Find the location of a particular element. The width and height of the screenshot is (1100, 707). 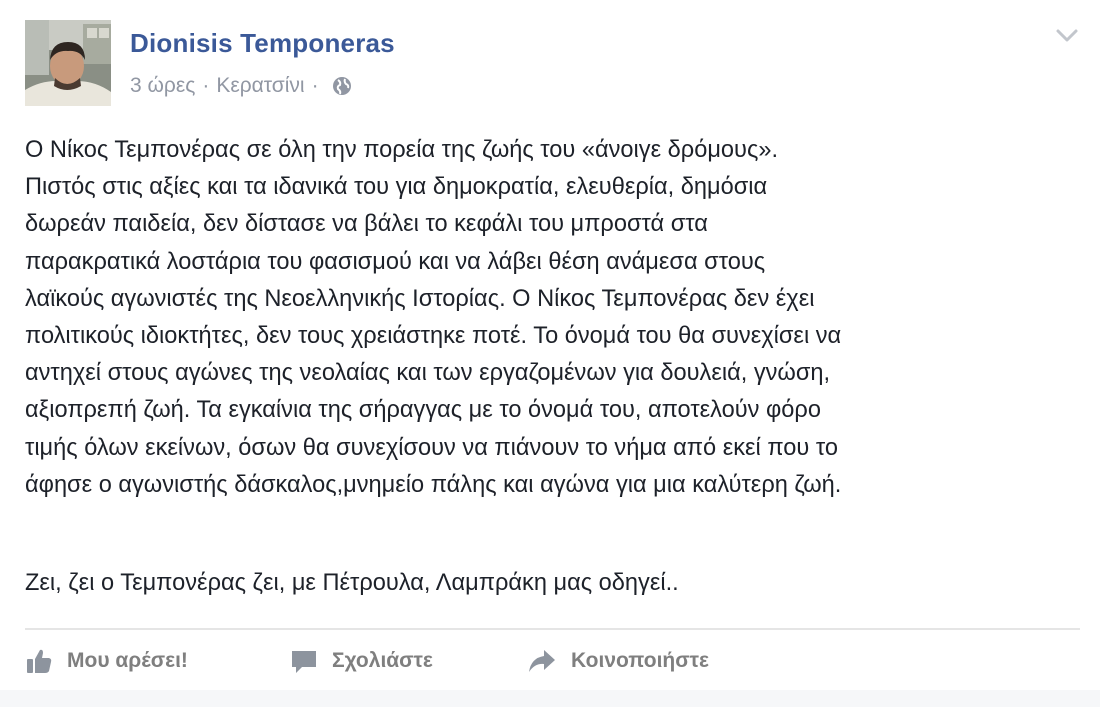

like-button: Μου αρέσει! is located at coordinates (106, 661).